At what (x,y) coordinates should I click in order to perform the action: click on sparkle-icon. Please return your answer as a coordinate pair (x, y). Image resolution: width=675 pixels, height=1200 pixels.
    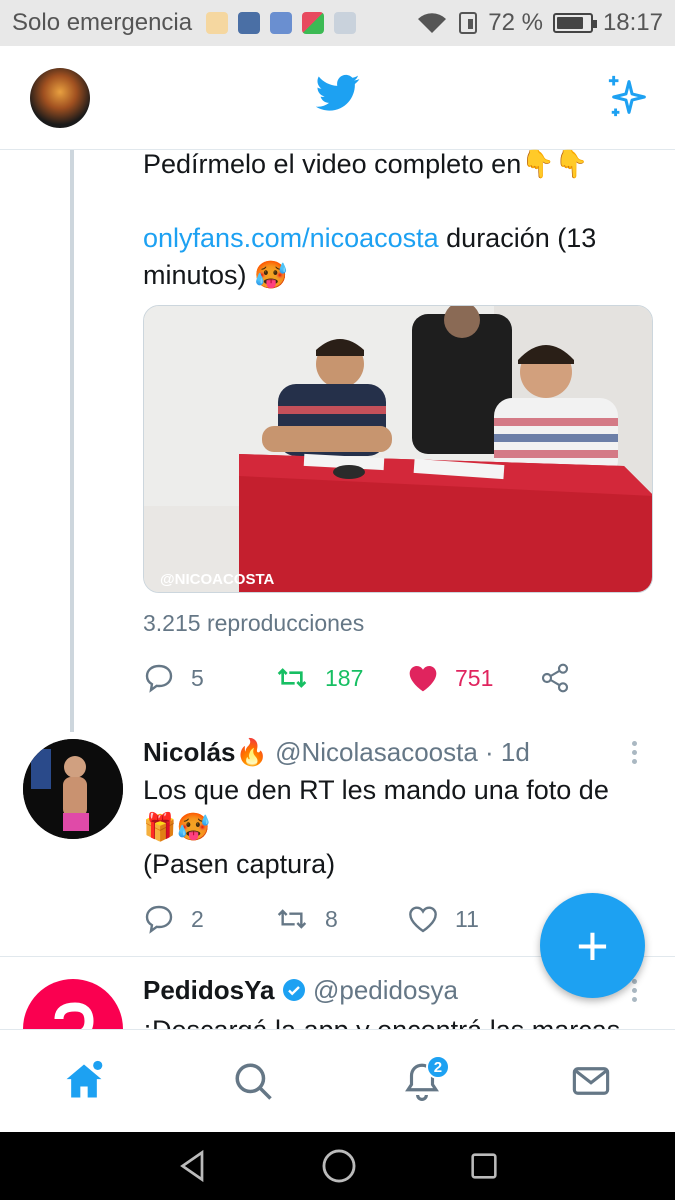
    Looking at the image, I should click on (629, 97).